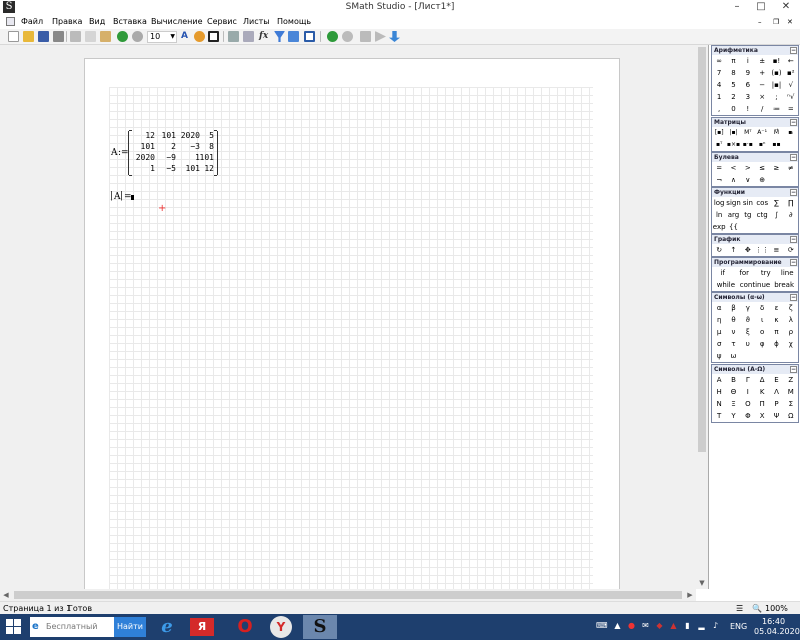  Describe the element at coordinates (715, 626) in the screenshot. I see `volume-icon: ♪` at that location.